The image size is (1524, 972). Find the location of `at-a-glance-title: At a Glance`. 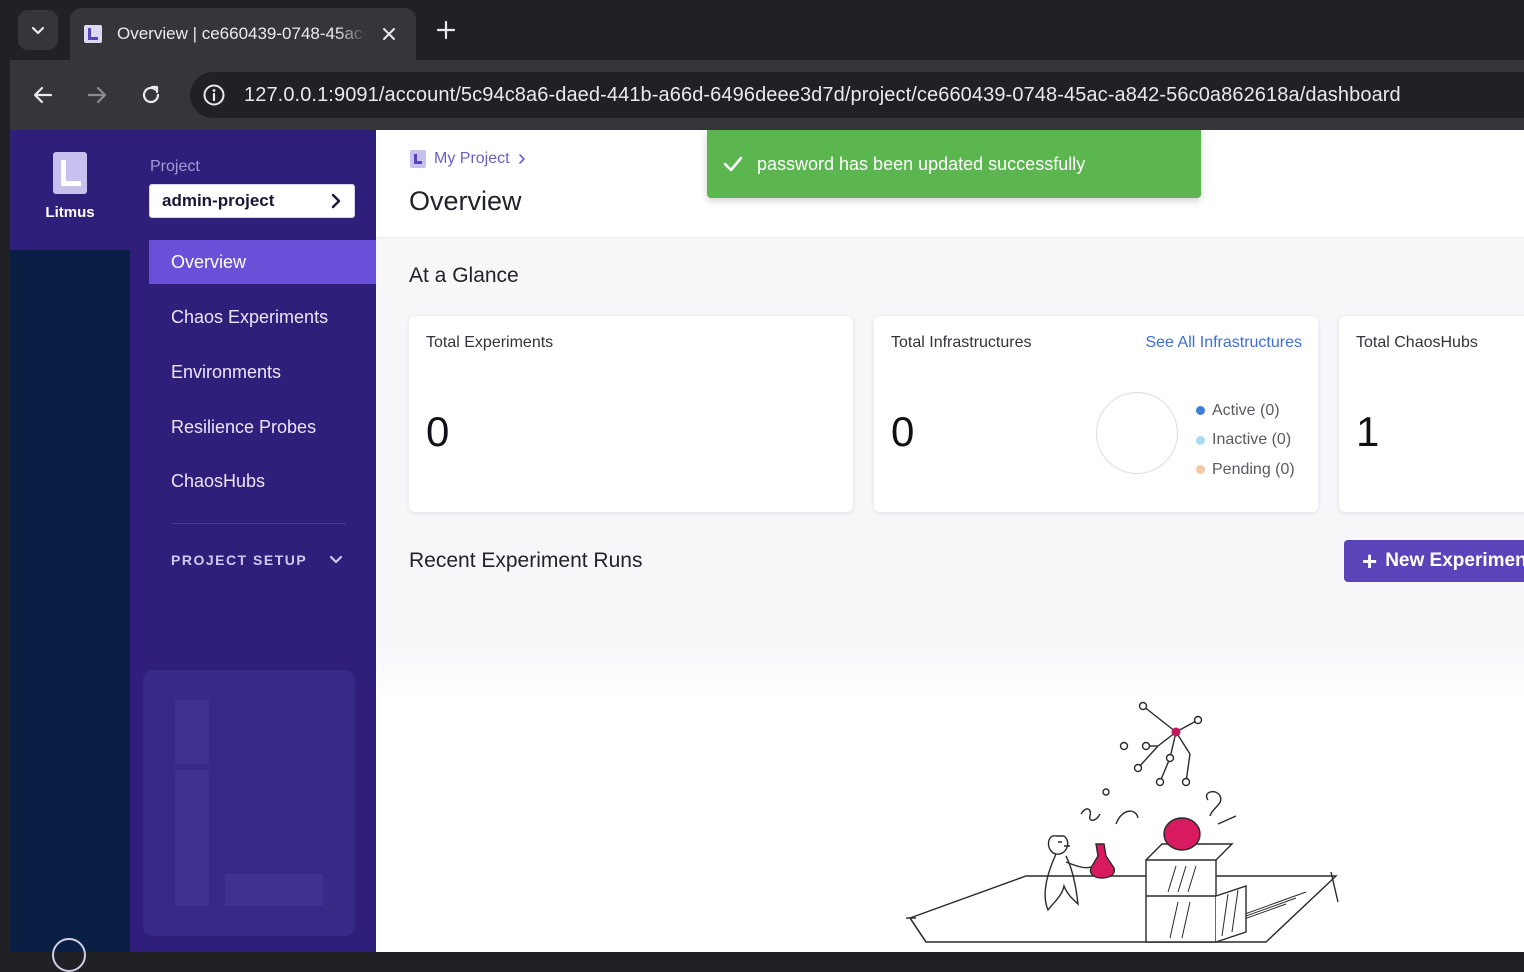

at-a-glance-title: At a Glance is located at coordinates (464, 275).